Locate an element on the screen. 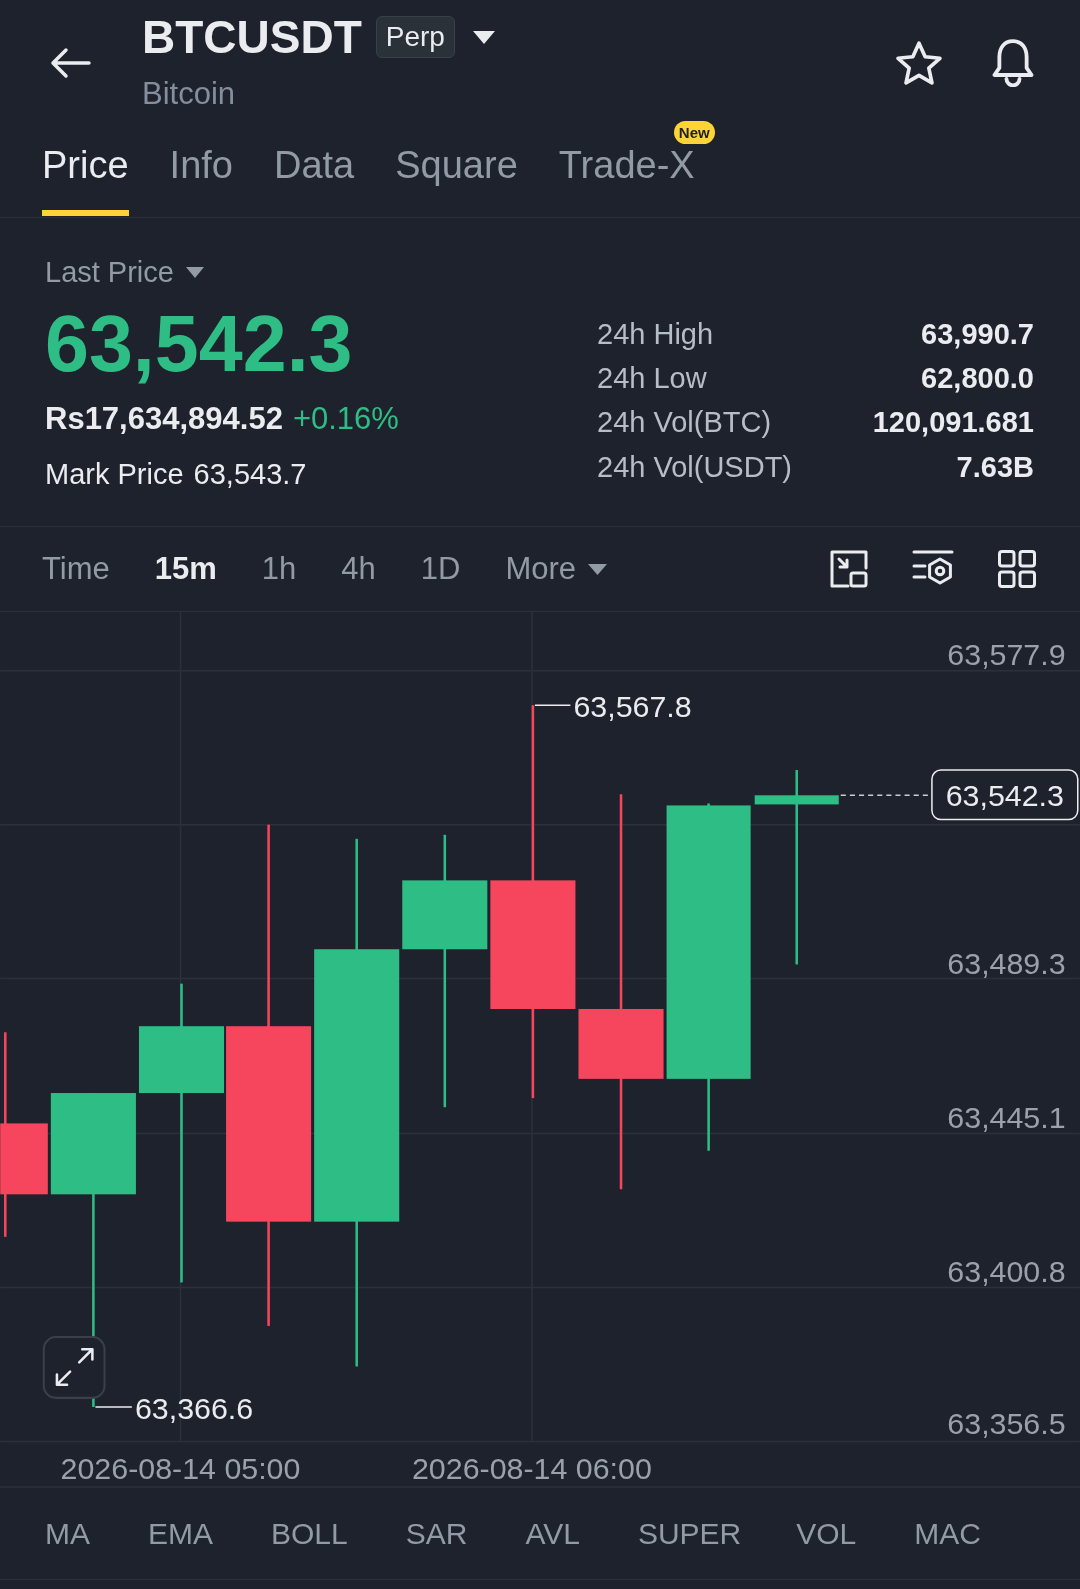 This screenshot has width=1080, height=1589. coin-name: Bitcoin is located at coordinates (189, 94).